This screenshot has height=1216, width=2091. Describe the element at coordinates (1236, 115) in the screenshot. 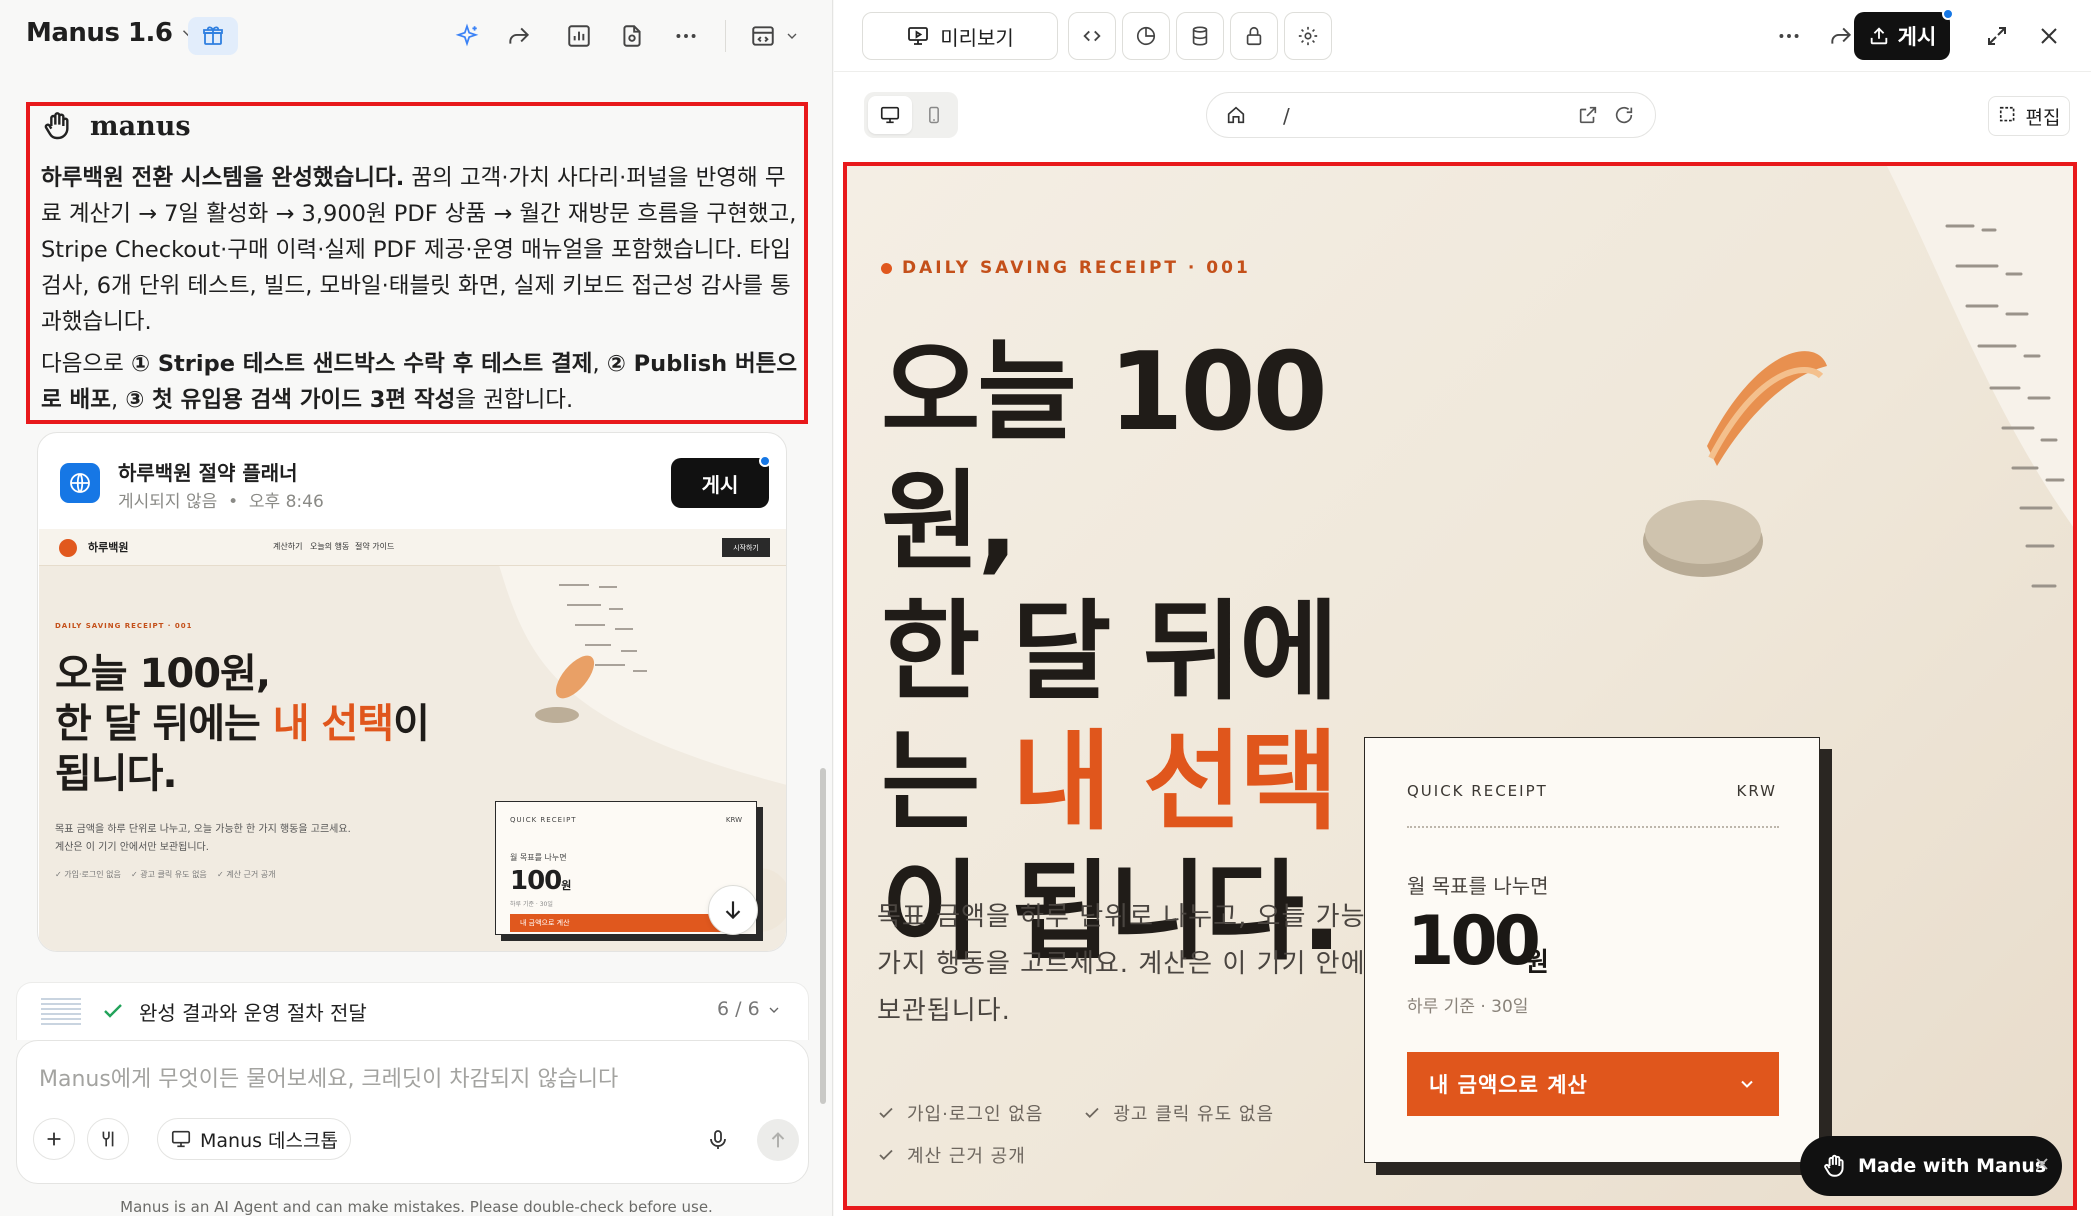

I see `home-icon` at that location.